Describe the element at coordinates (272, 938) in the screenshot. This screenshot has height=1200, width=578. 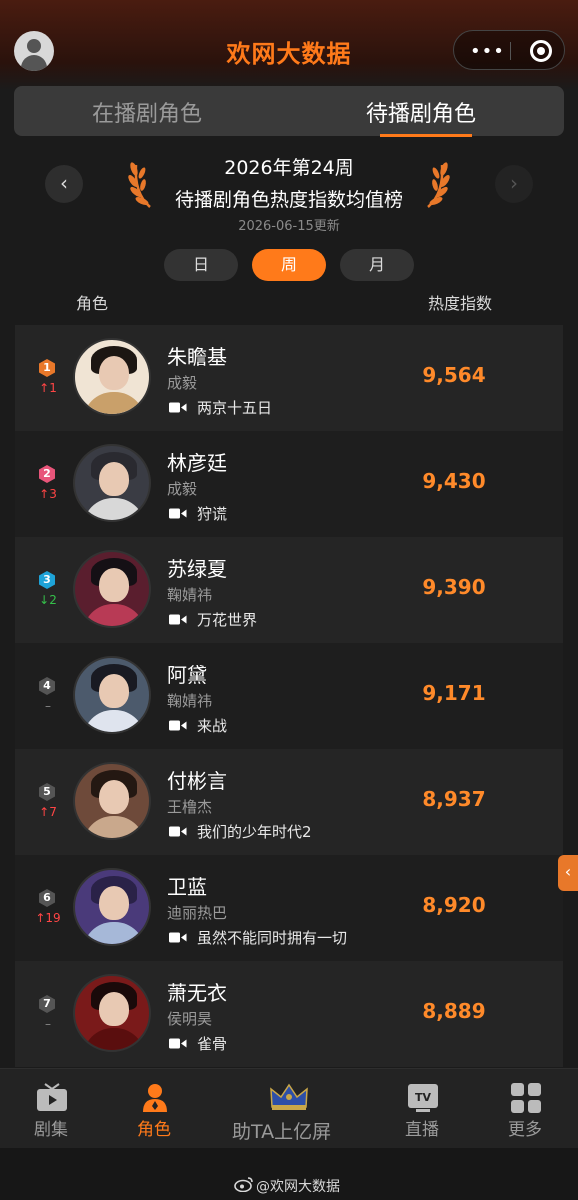
I see `drama-title: 虽然不能同时拥有一切` at that location.